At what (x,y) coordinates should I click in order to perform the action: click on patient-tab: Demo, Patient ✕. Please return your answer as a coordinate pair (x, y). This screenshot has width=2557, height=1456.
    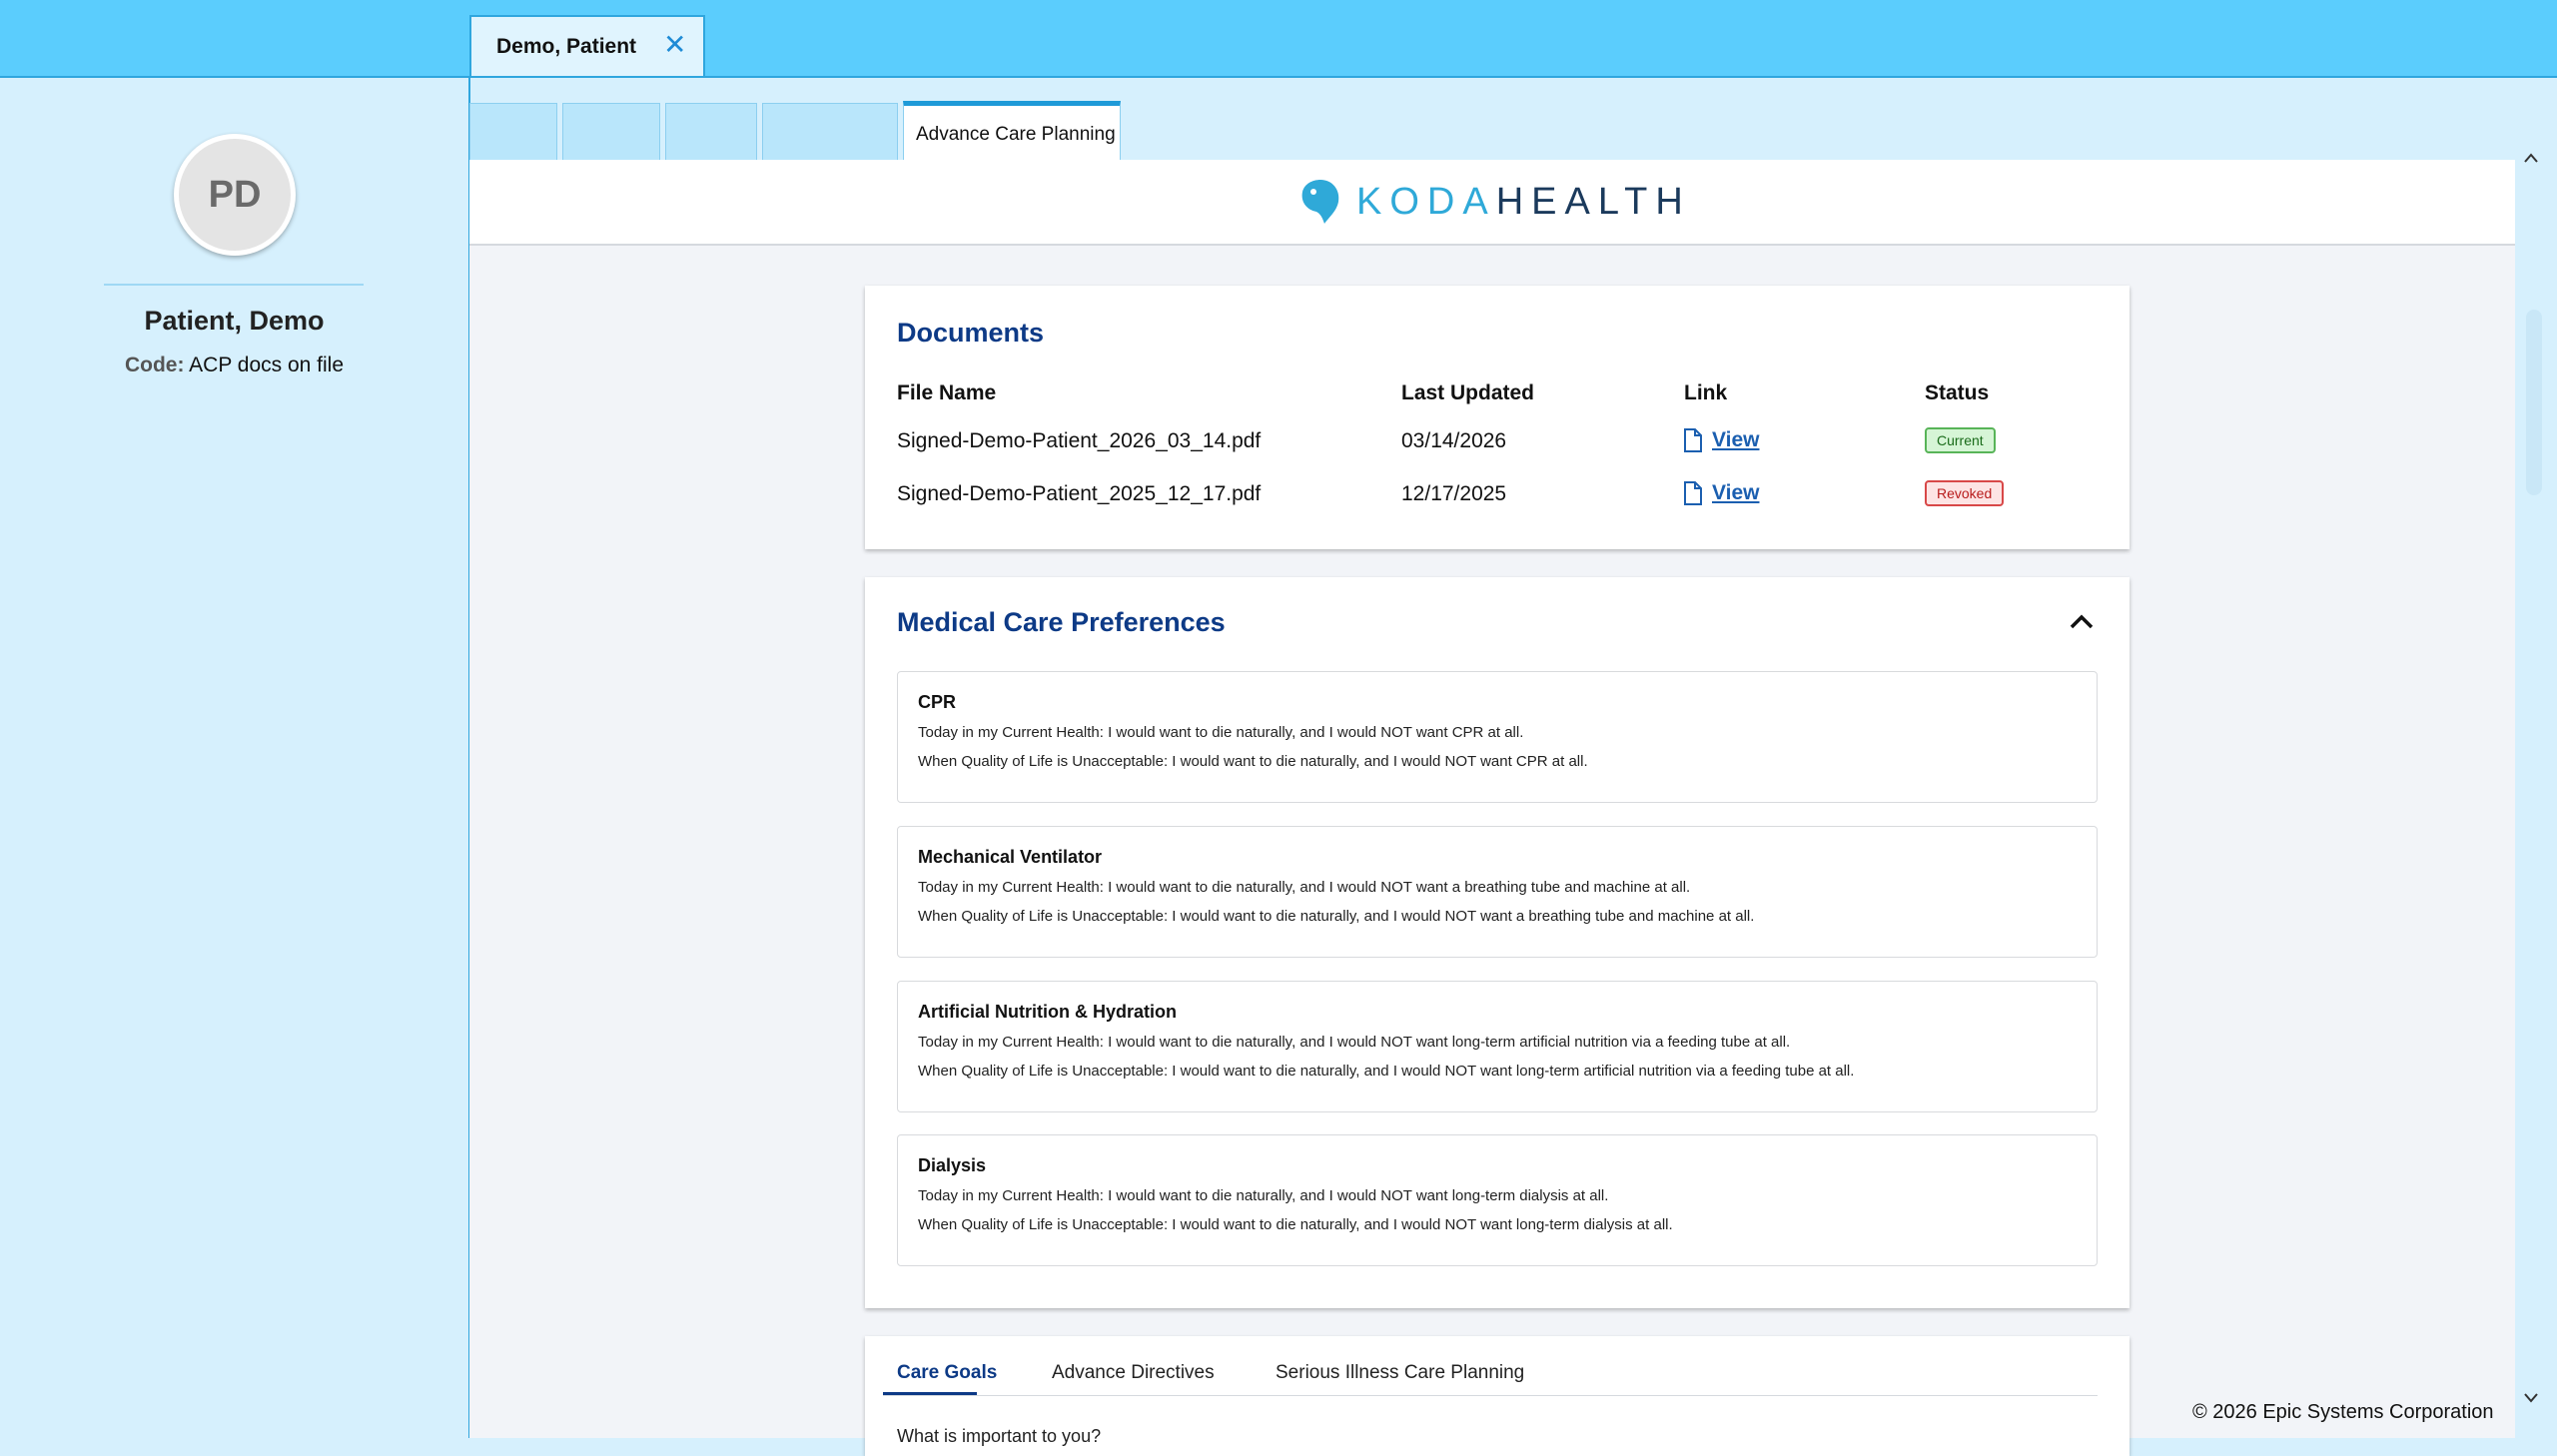
    Looking at the image, I should click on (587, 45).